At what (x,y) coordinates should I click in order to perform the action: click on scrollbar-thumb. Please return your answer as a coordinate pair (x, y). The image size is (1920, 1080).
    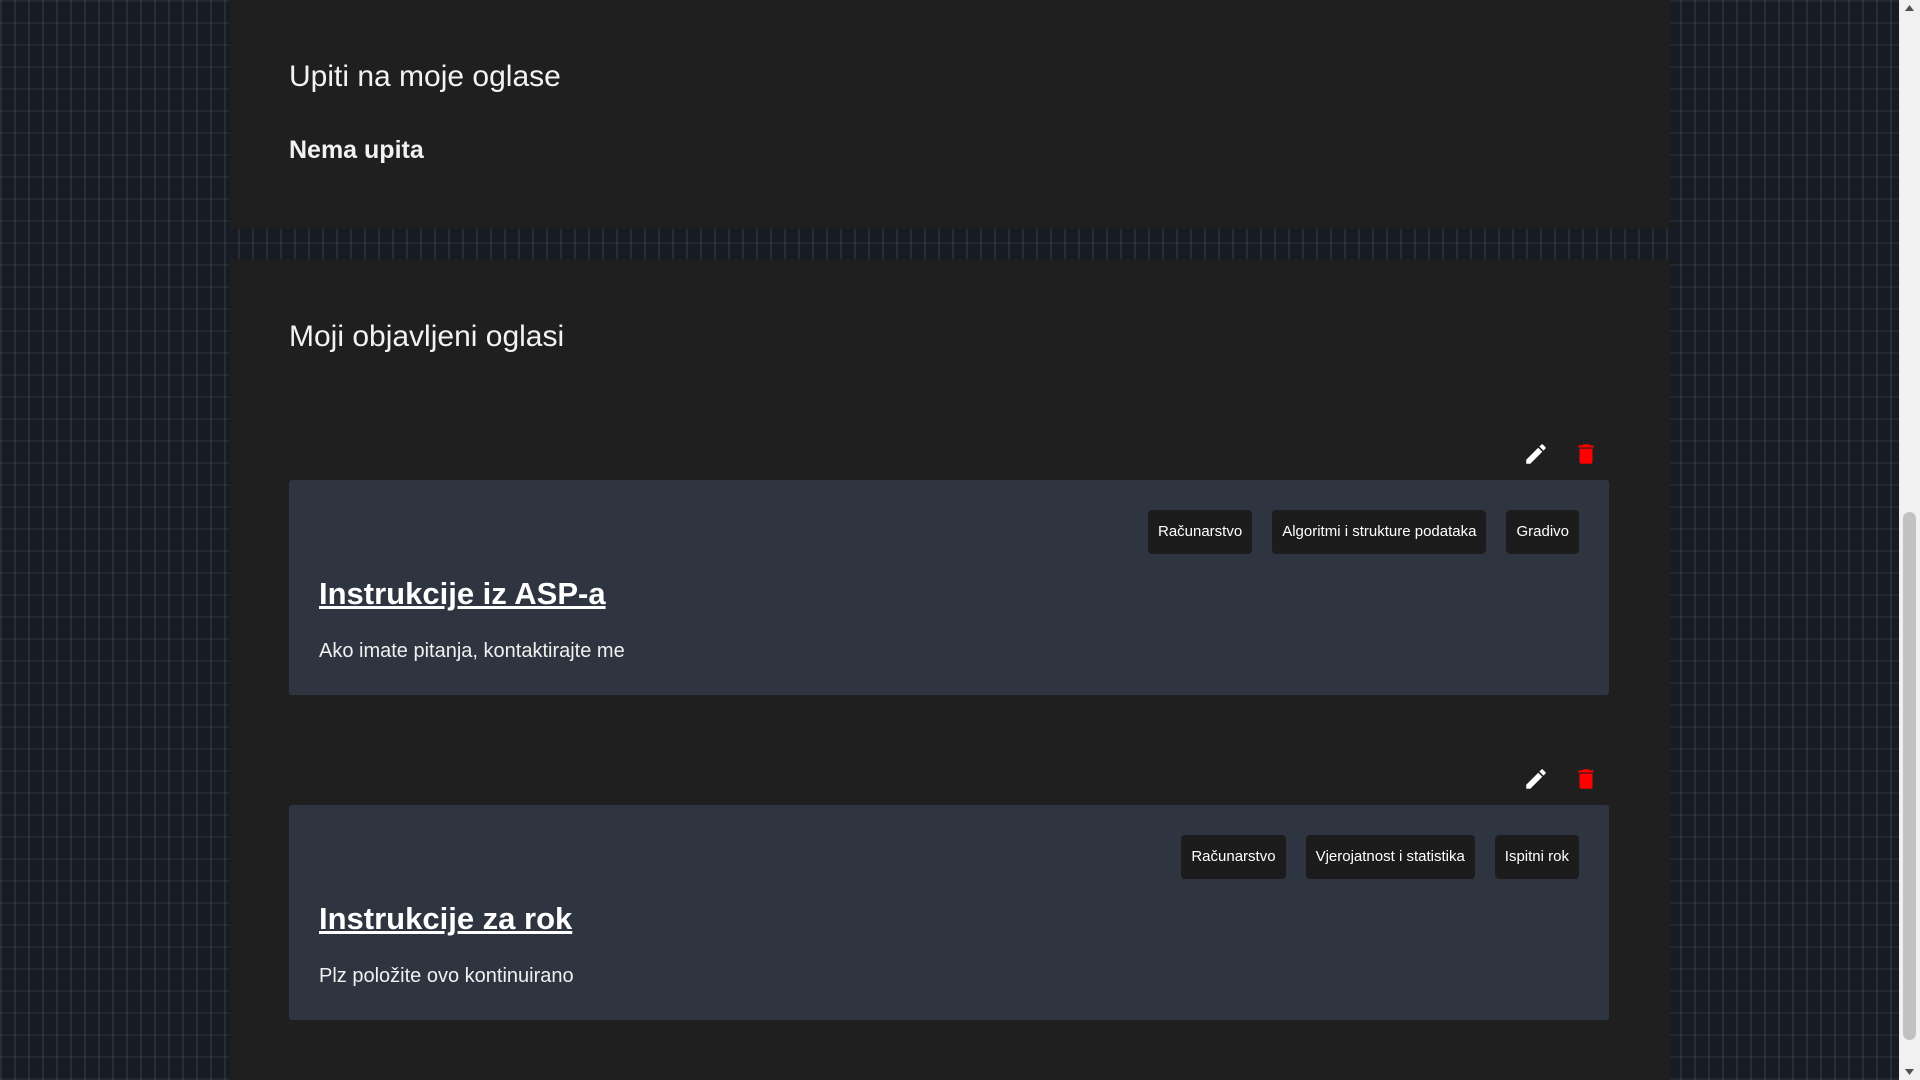
    Looking at the image, I should click on (1909, 776).